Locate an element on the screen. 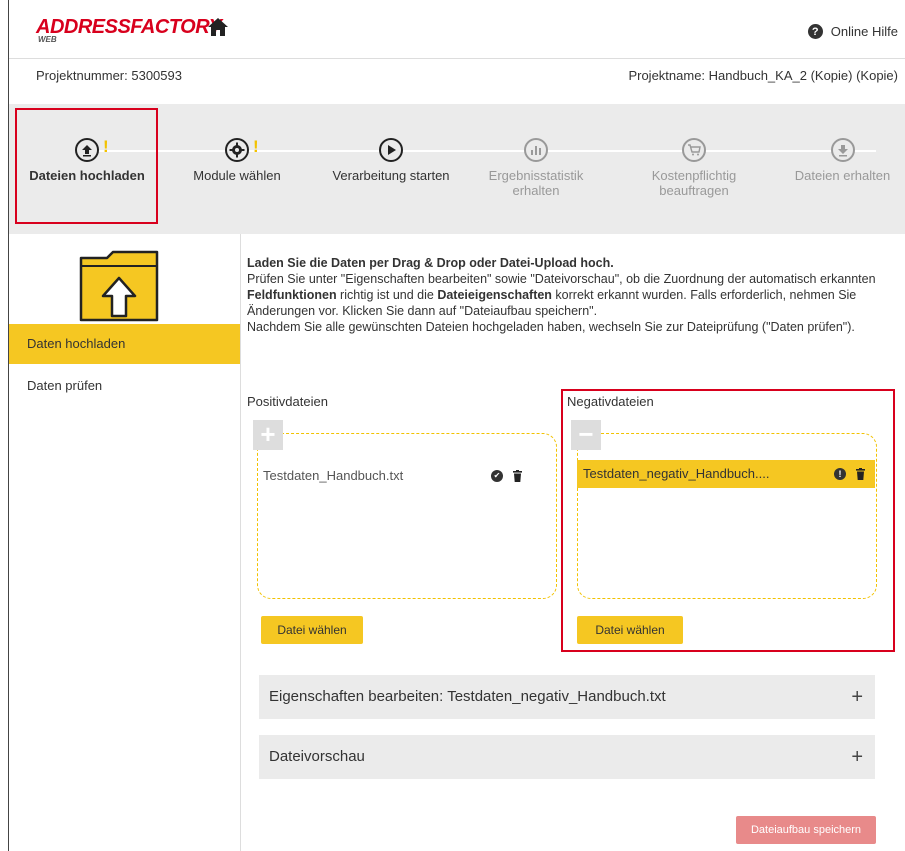 The width and height of the screenshot is (905, 851). negative-files-label: Negativdateien is located at coordinates (610, 401).